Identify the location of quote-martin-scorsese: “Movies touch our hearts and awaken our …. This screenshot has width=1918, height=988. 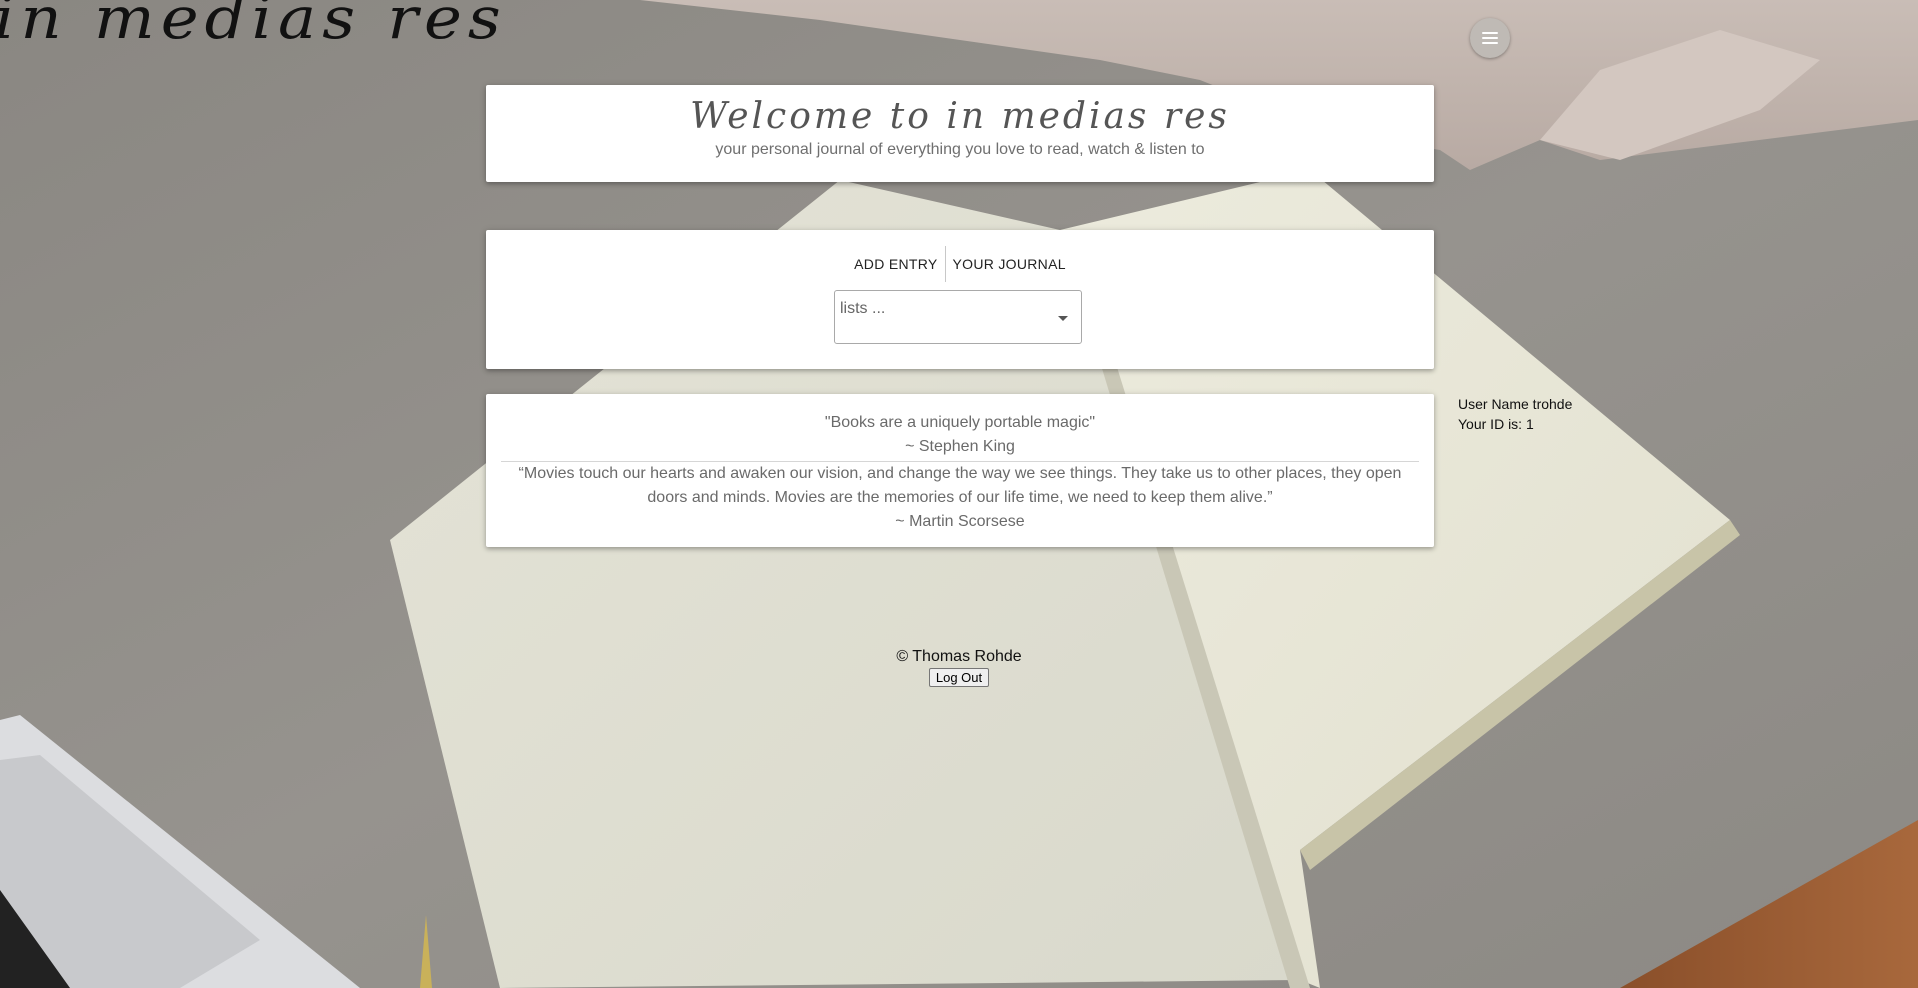
(960, 498).